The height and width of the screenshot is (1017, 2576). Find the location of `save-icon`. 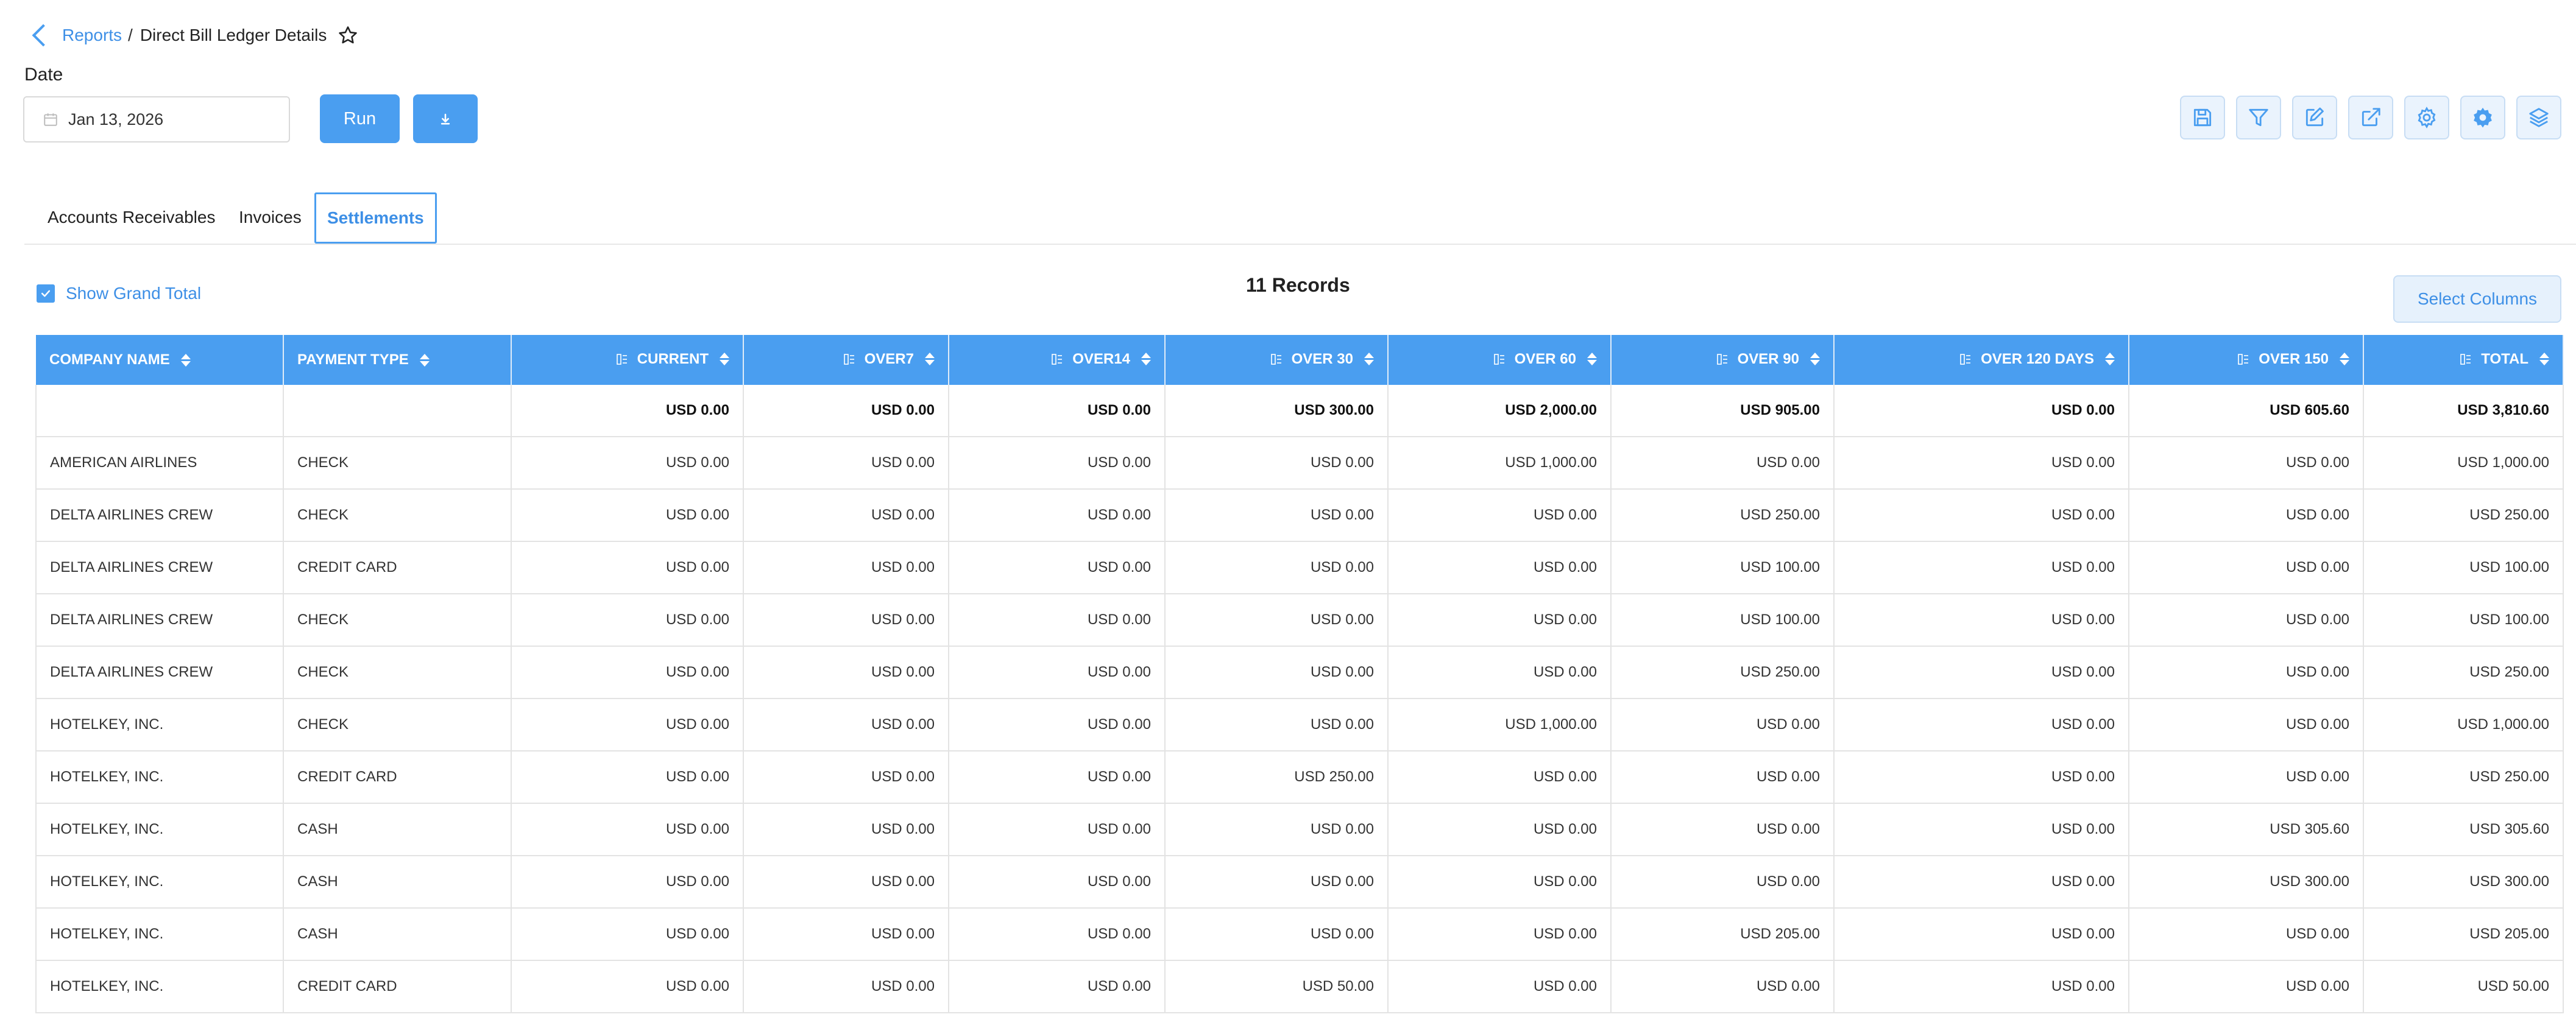

save-icon is located at coordinates (2202, 117).